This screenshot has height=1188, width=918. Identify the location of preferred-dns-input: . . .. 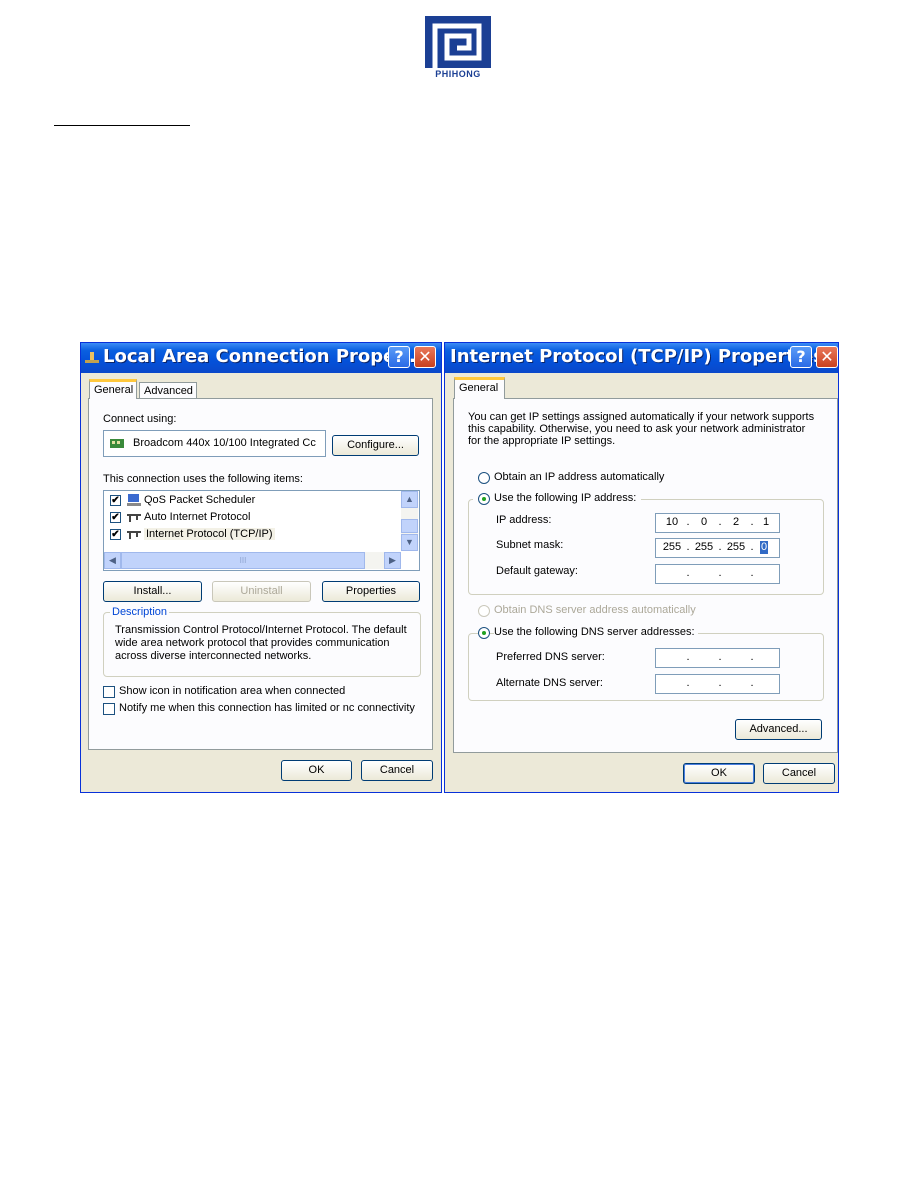
(717, 658).